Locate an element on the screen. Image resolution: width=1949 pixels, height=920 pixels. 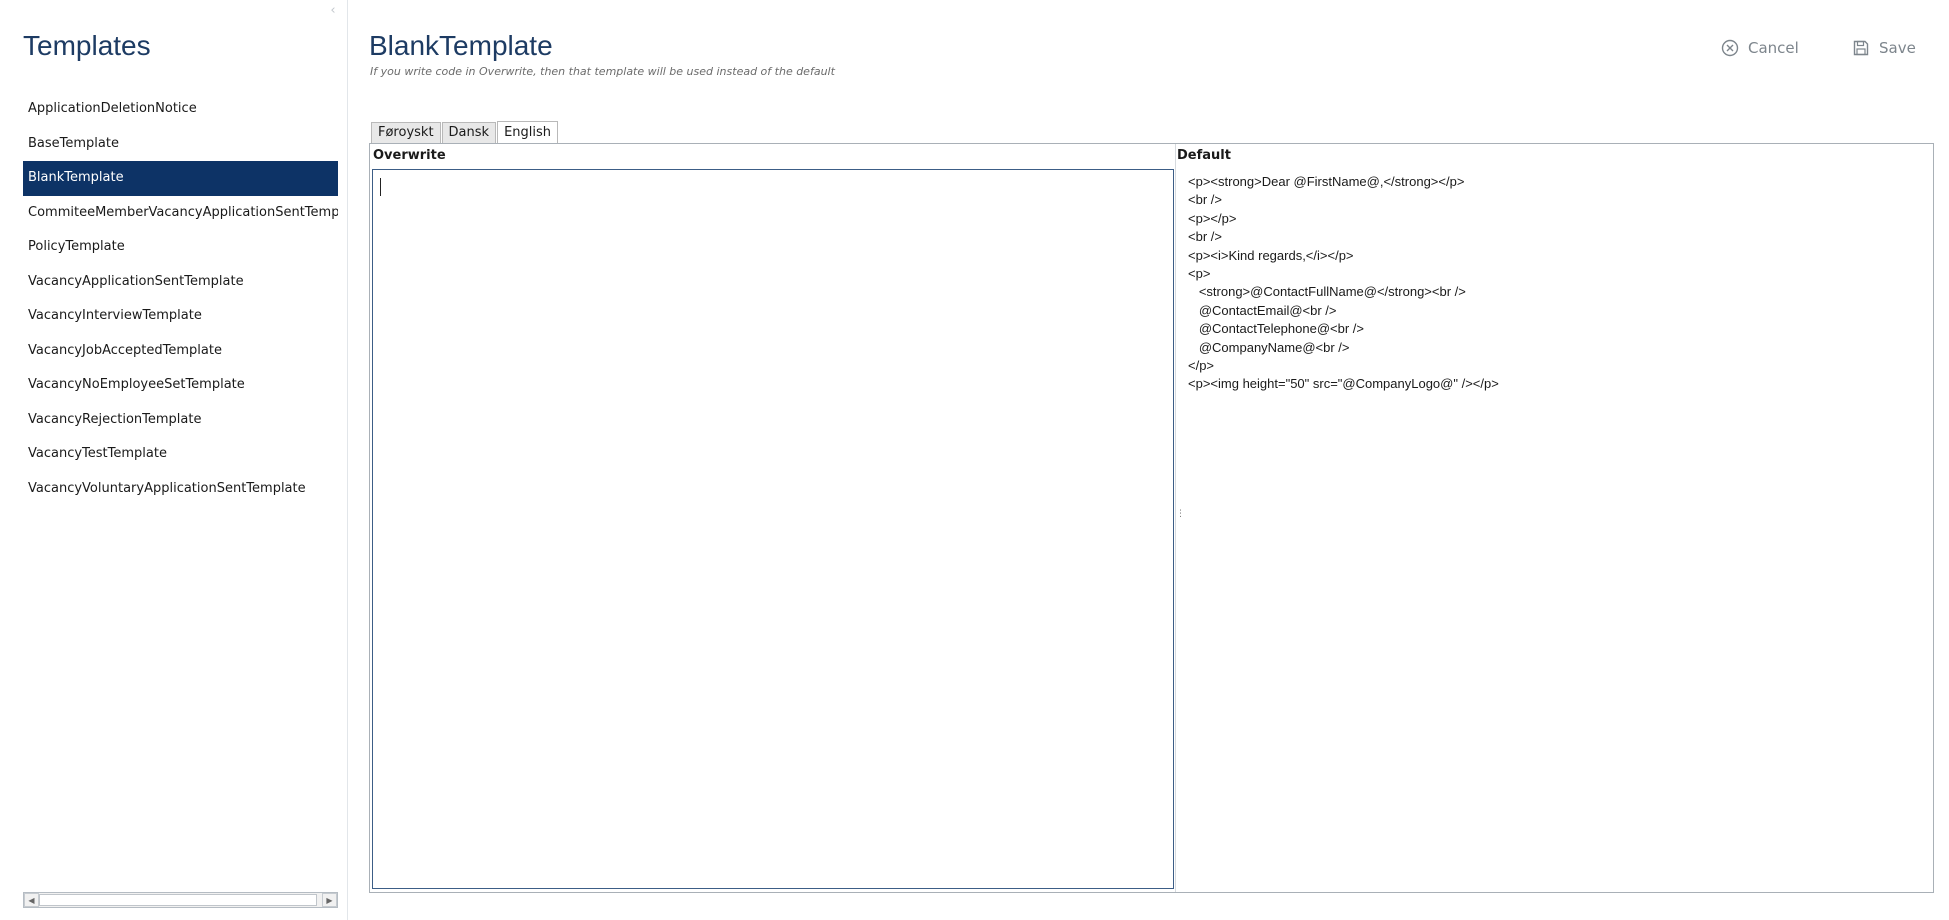
save-button: Save is located at coordinates (1884, 48).